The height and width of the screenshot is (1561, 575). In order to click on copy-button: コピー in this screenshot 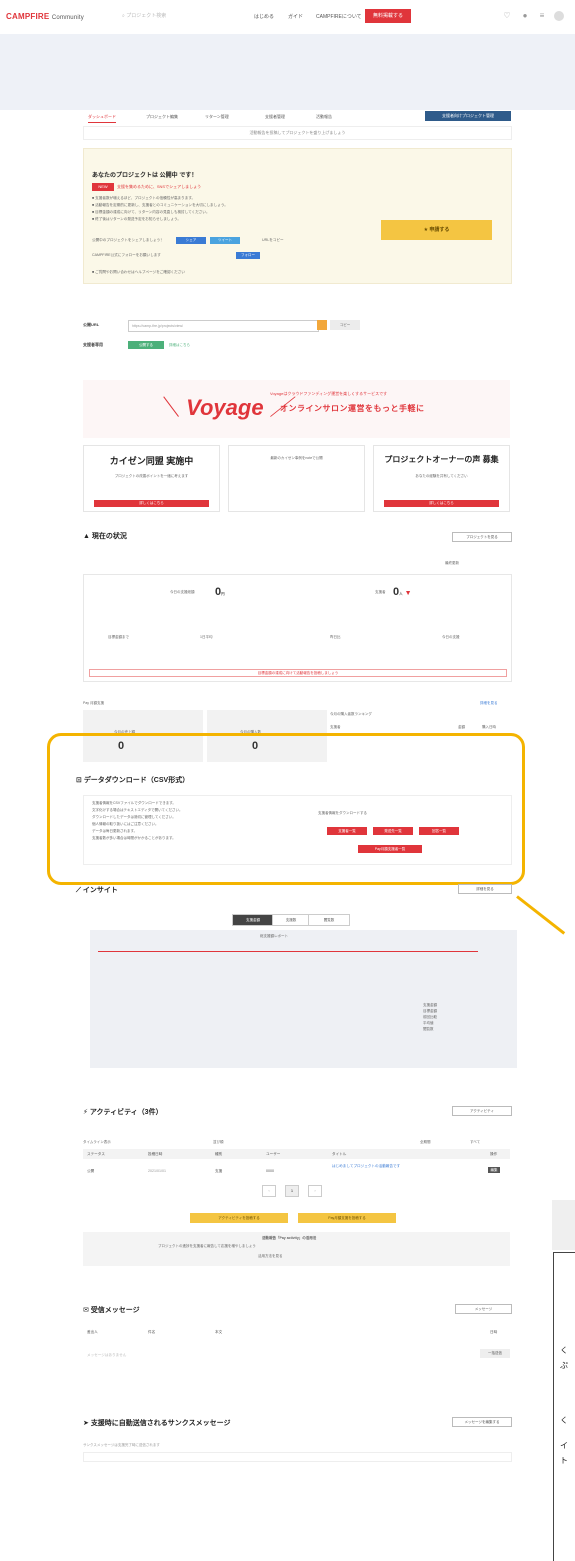, I will do `click(345, 325)`.